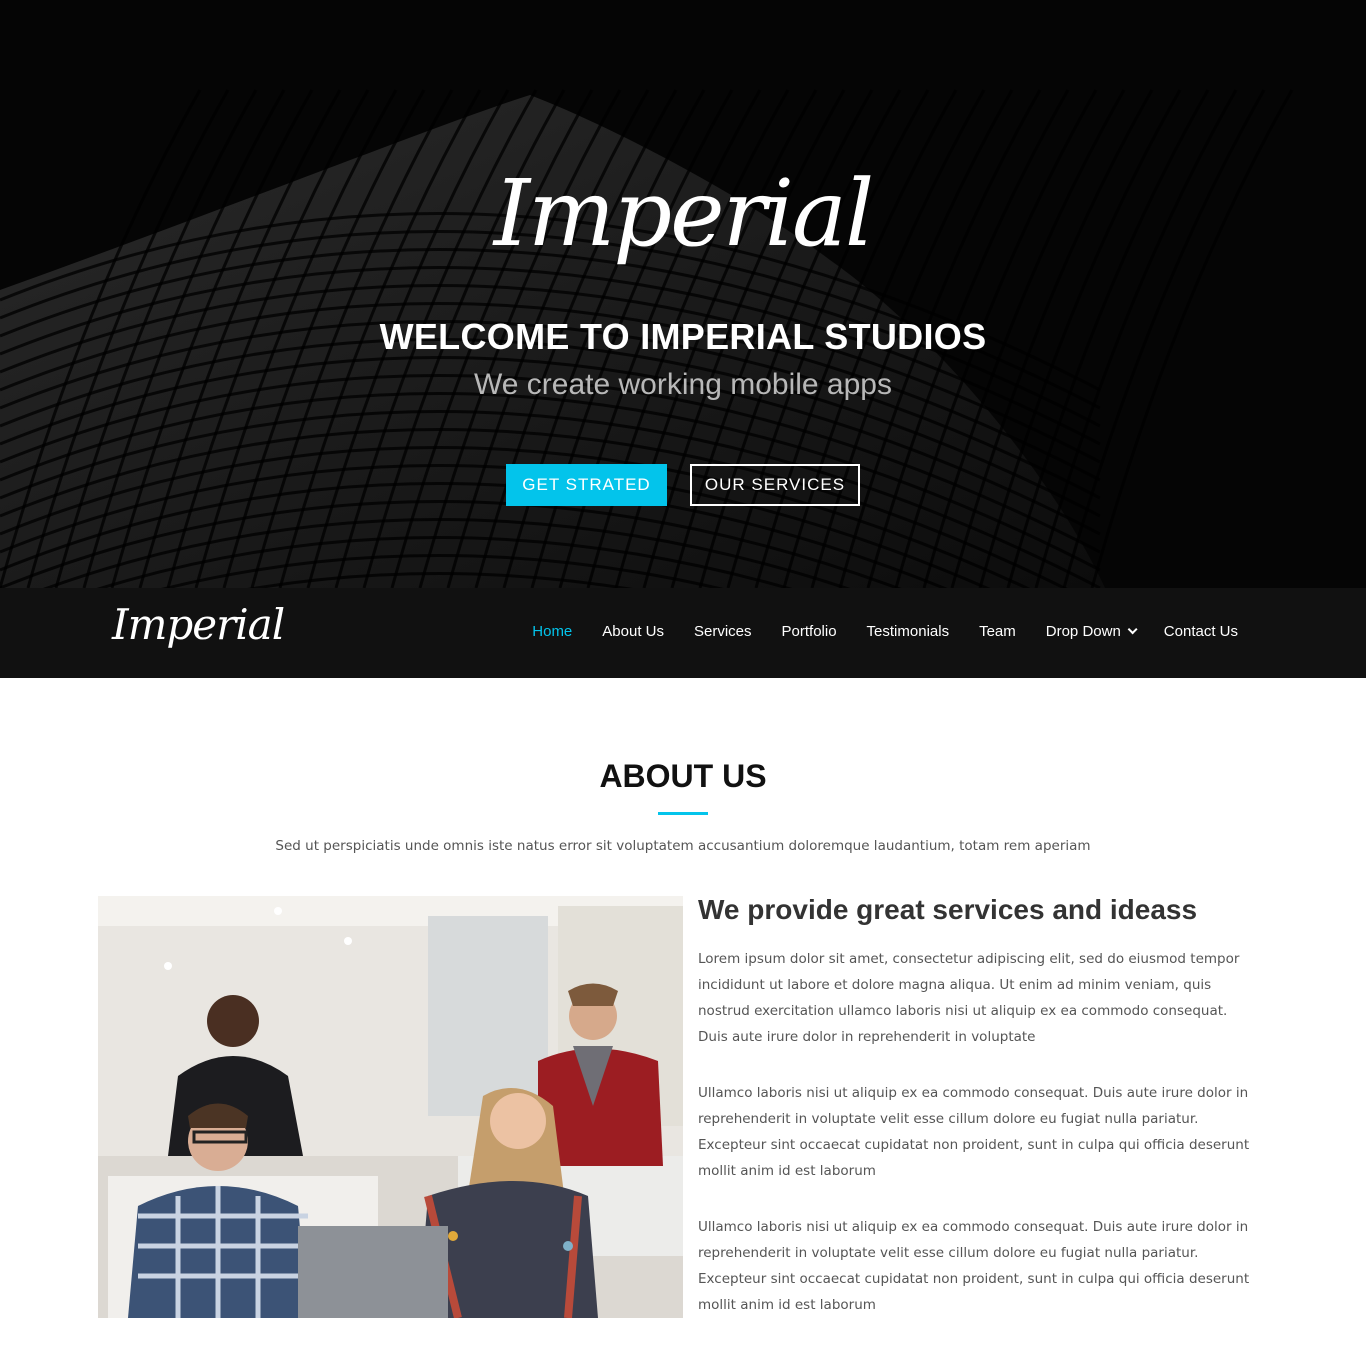 The height and width of the screenshot is (1348, 1366). I want to click on nav-item-label: Team, so click(997, 631).